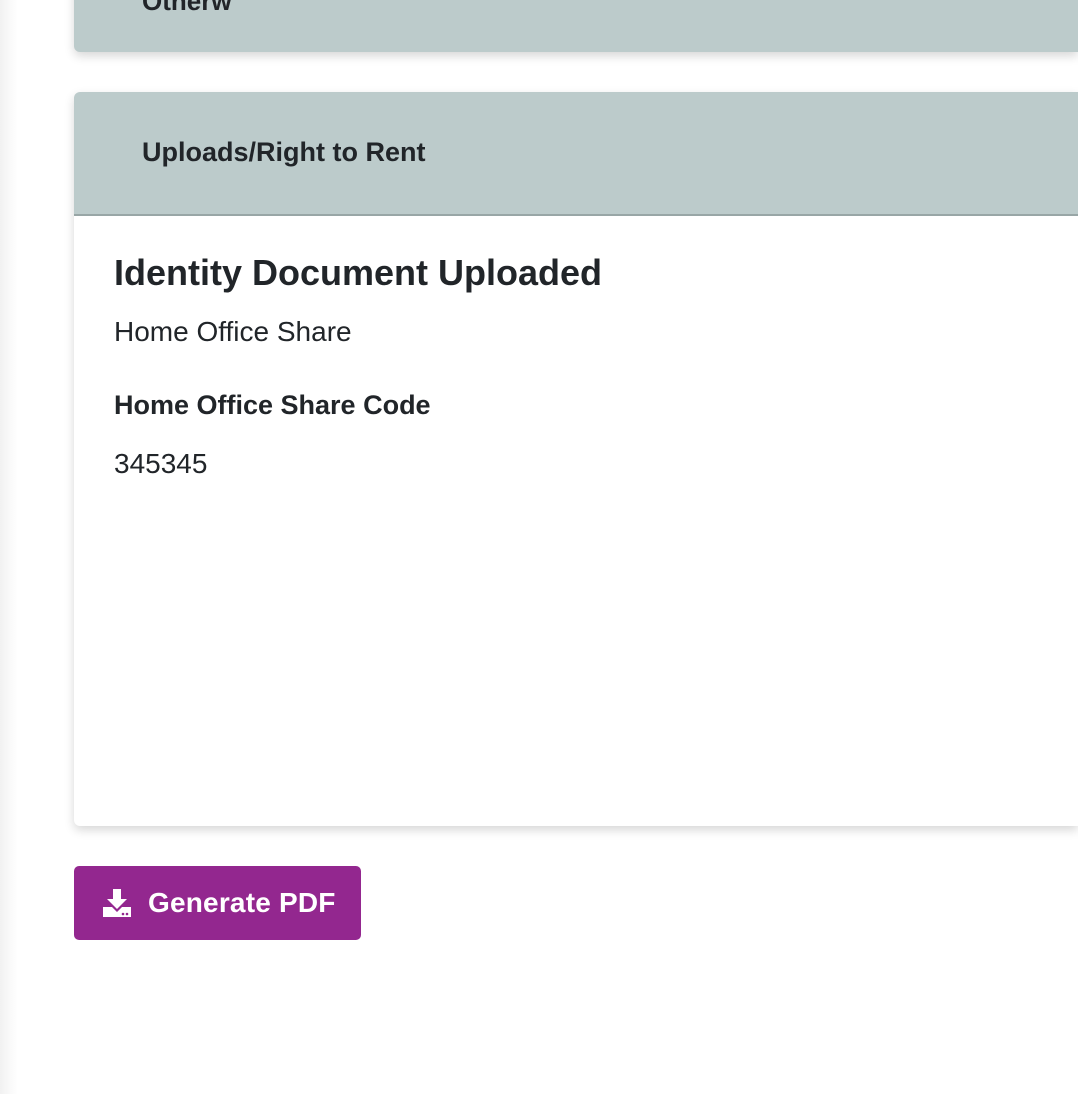  I want to click on uploads-card-title: Uploads/Right to Rent, so click(284, 152).